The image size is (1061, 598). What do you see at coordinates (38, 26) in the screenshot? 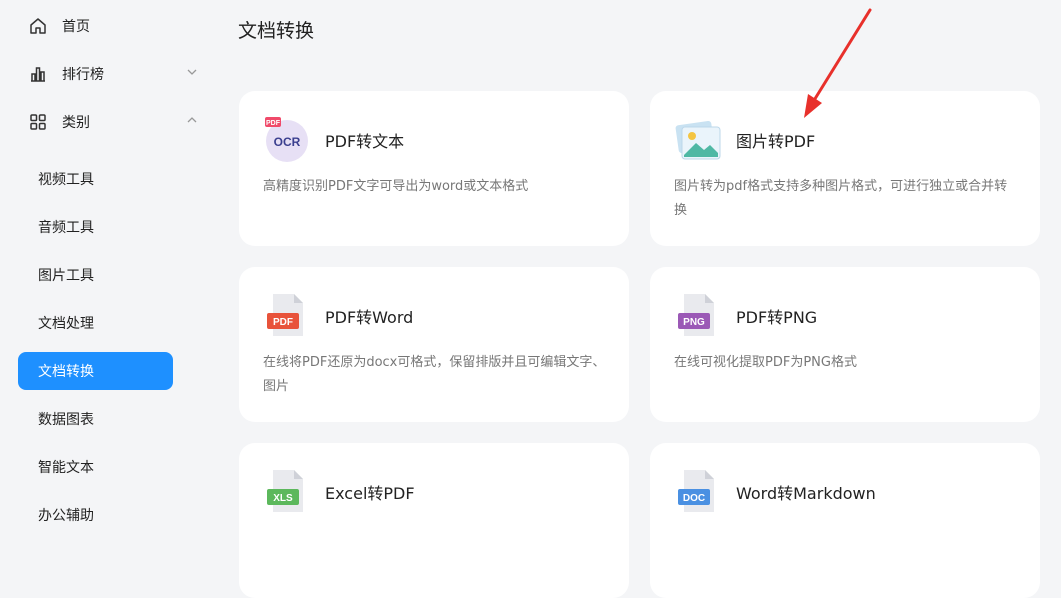
I see `home-icon` at bounding box center [38, 26].